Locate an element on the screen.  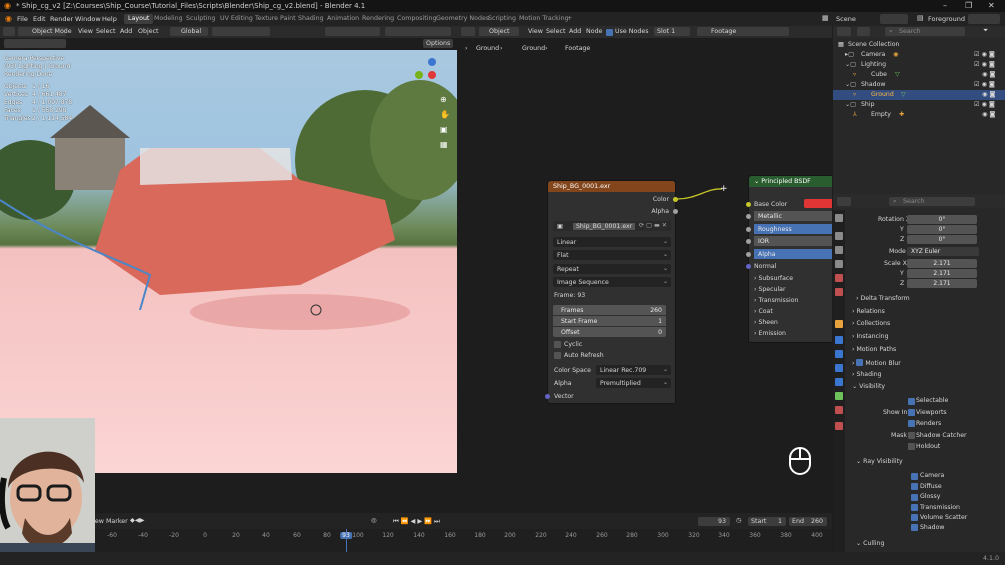
input-roughness-socket is located at coordinates (748, 229).